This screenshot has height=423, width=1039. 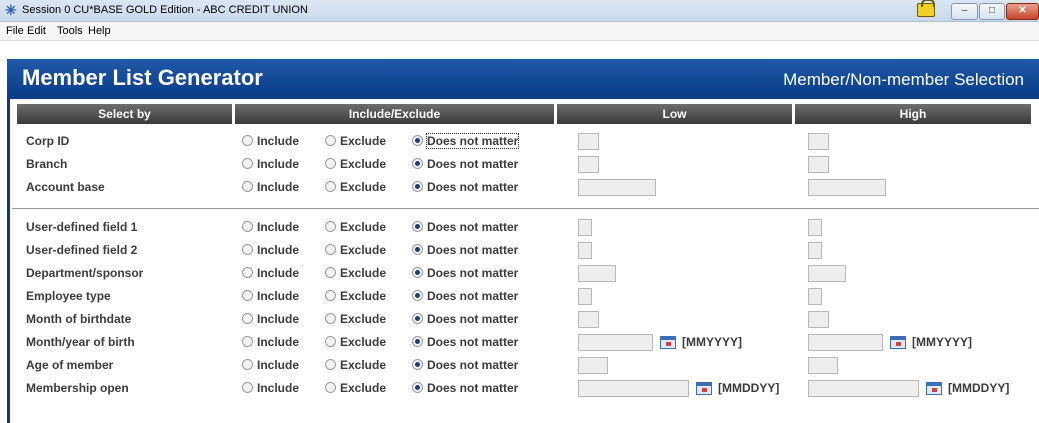 What do you see at coordinates (926, 8) in the screenshot?
I see `lock-icon` at bounding box center [926, 8].